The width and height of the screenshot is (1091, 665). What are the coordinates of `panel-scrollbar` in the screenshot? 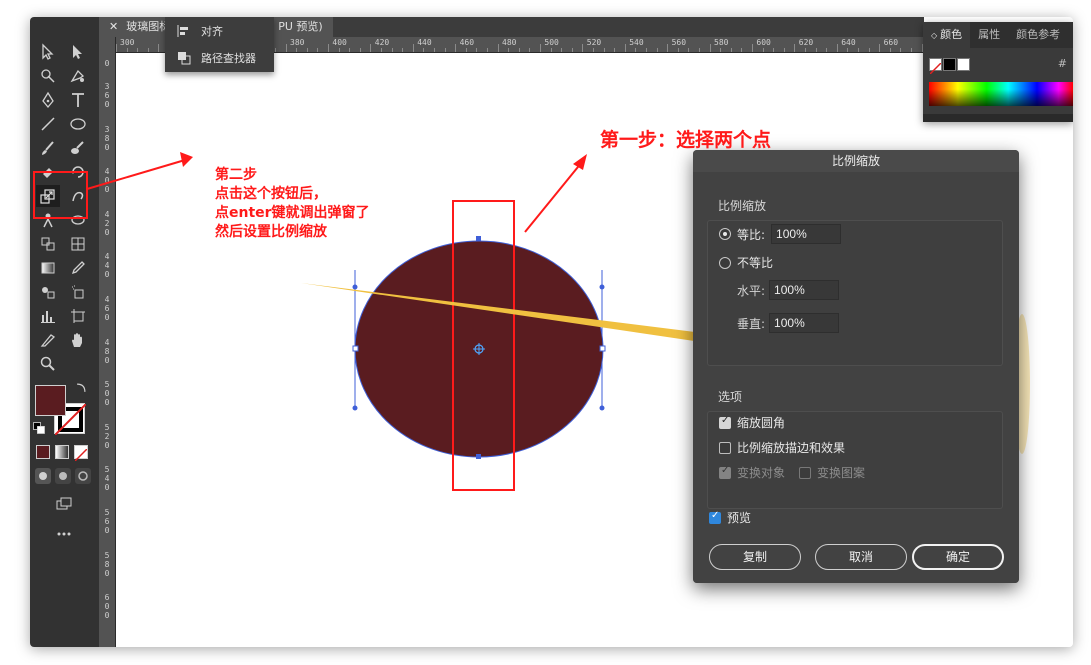 It's located at (998, 118).